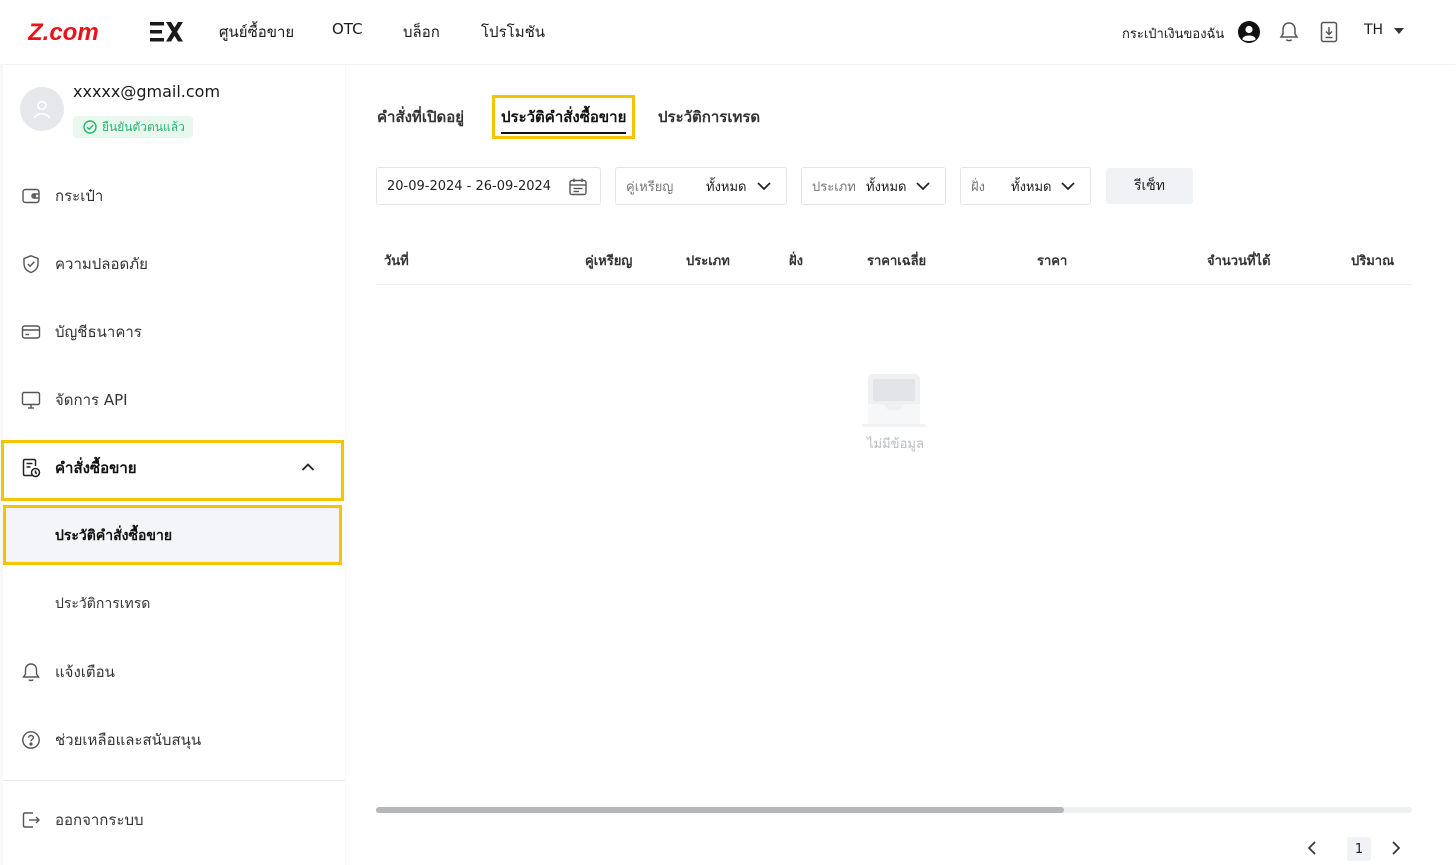  What do you see at coordinates (172, 535) in the screenshot?
I see `highlight-order-history` at bounding box center [172, 535].